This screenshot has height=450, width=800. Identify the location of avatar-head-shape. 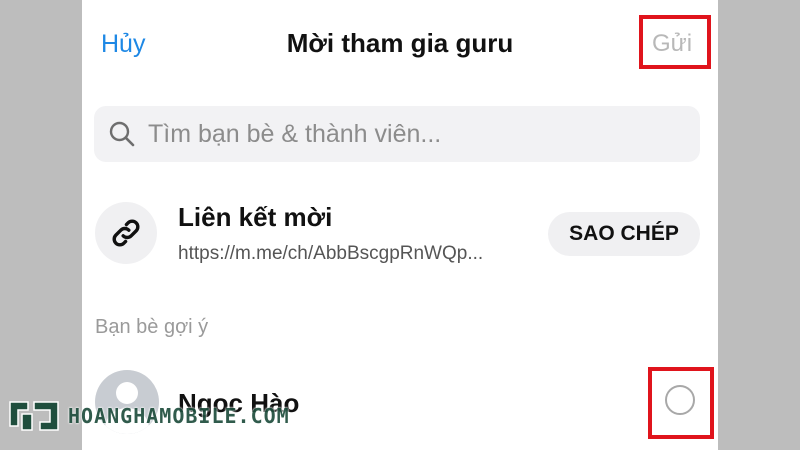
(127, 393).